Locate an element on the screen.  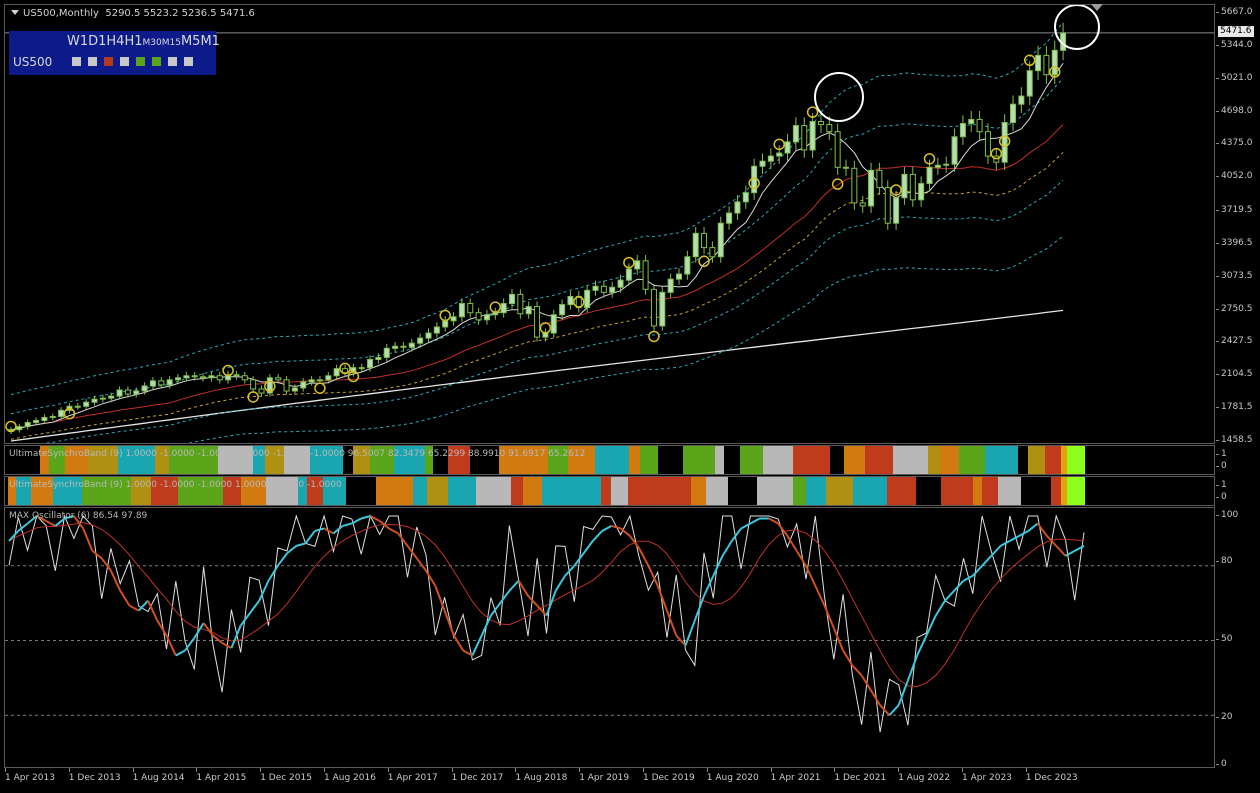
signal-circle is located at coordinates (837, 184).